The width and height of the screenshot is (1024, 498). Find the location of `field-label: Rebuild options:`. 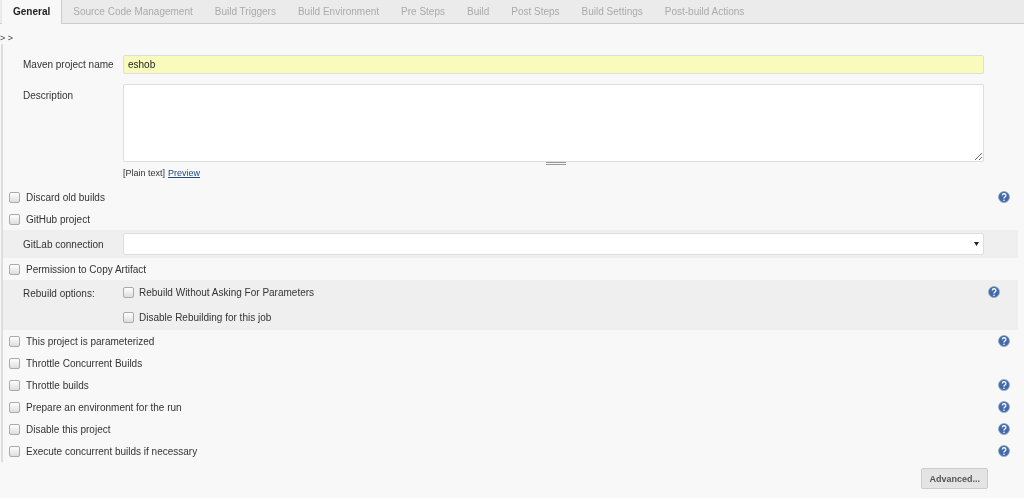

field-label: Rebuild options: is located at coordinates (59, 293).